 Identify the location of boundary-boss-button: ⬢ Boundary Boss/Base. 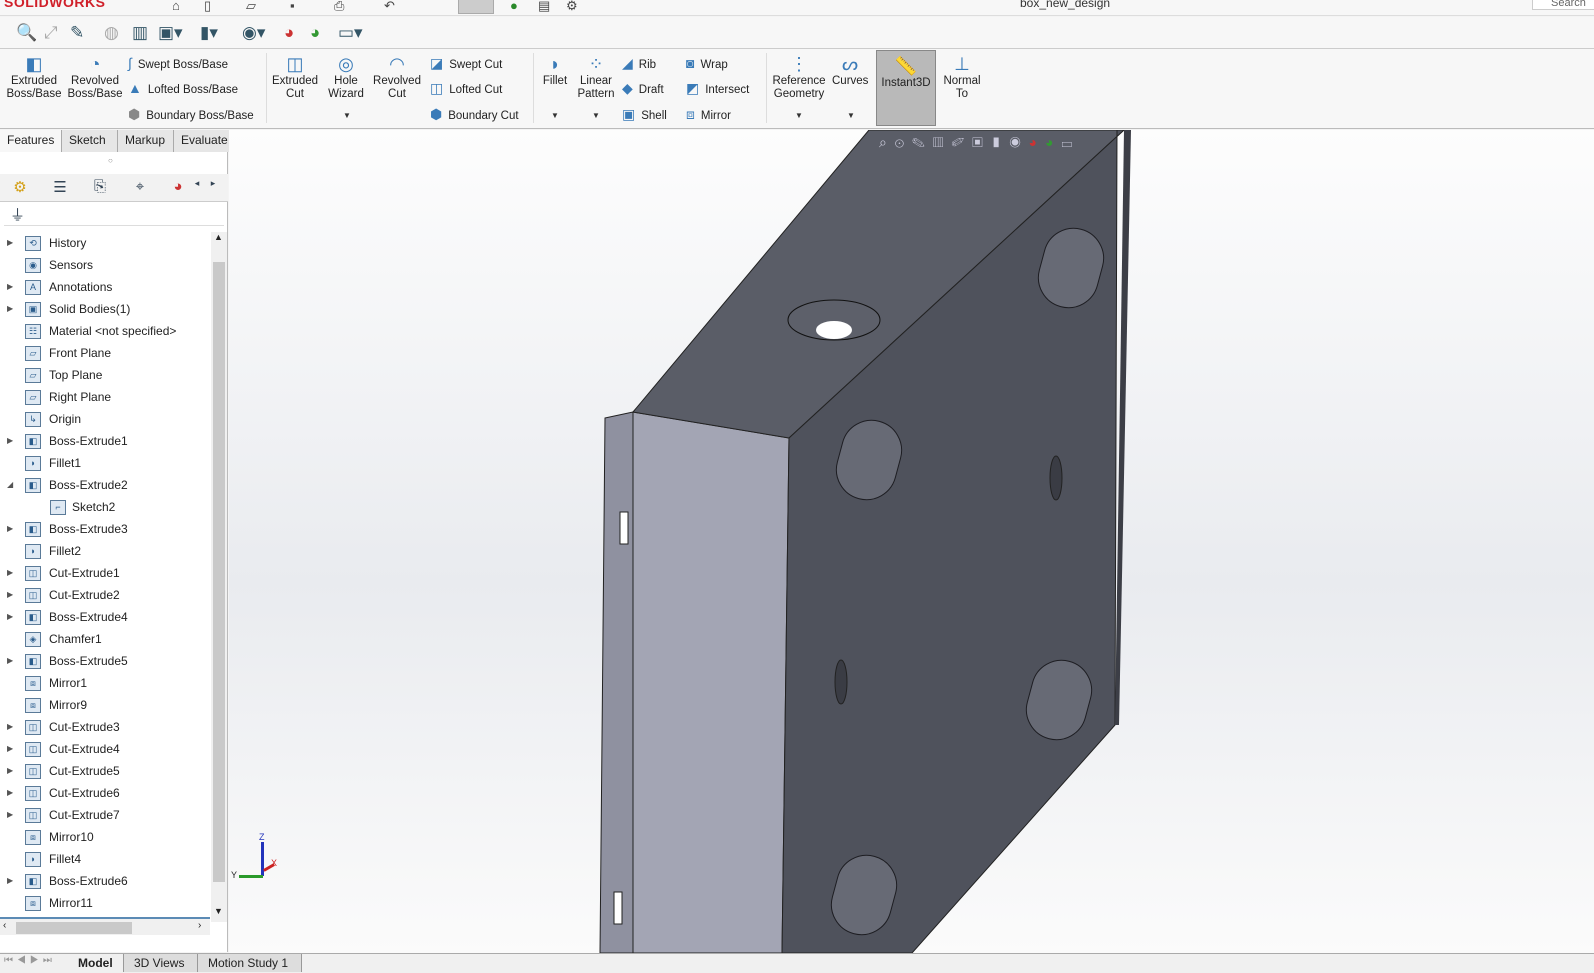
(191, 114).